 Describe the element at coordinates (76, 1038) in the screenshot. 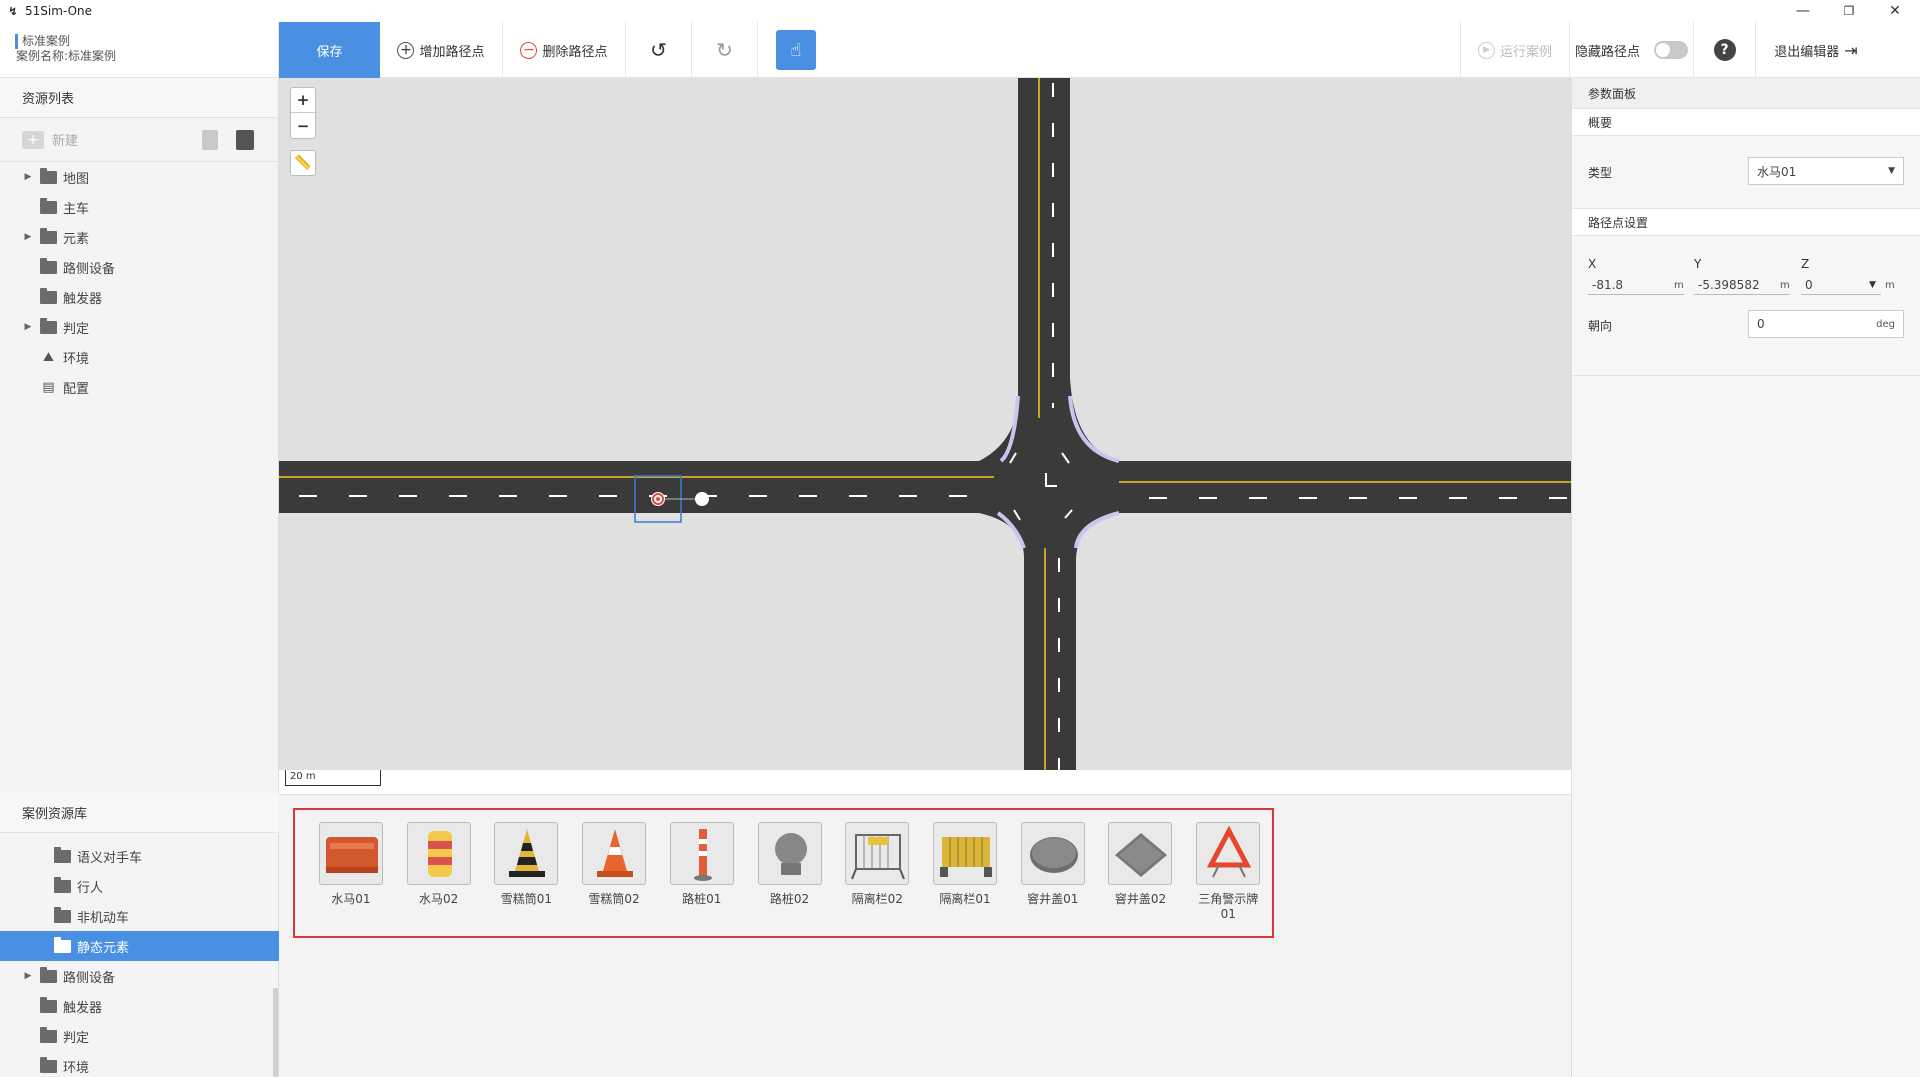

I see `case-library-item-label: 判定` at that location.